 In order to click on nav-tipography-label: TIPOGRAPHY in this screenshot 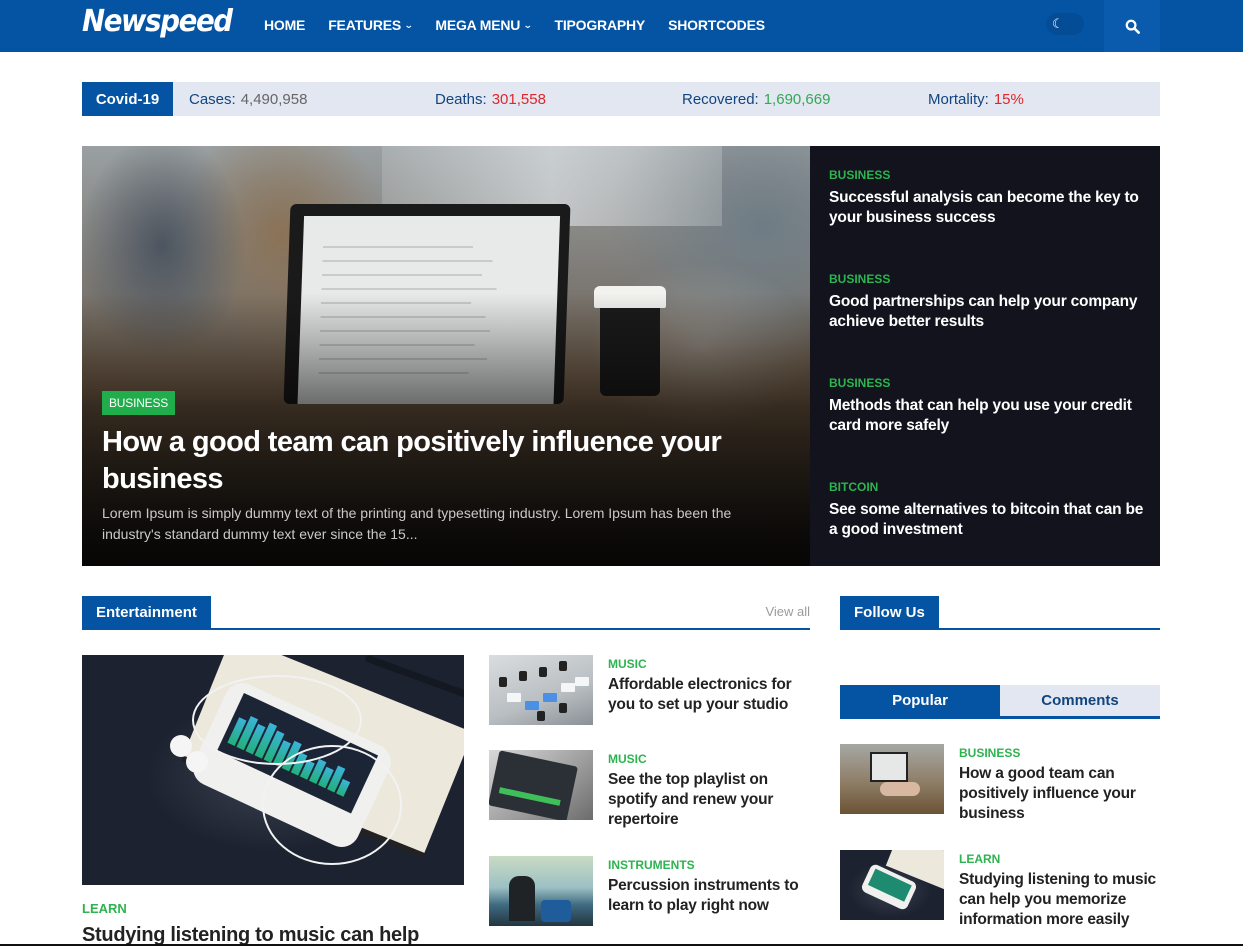, I will do `click(600, 25)`.